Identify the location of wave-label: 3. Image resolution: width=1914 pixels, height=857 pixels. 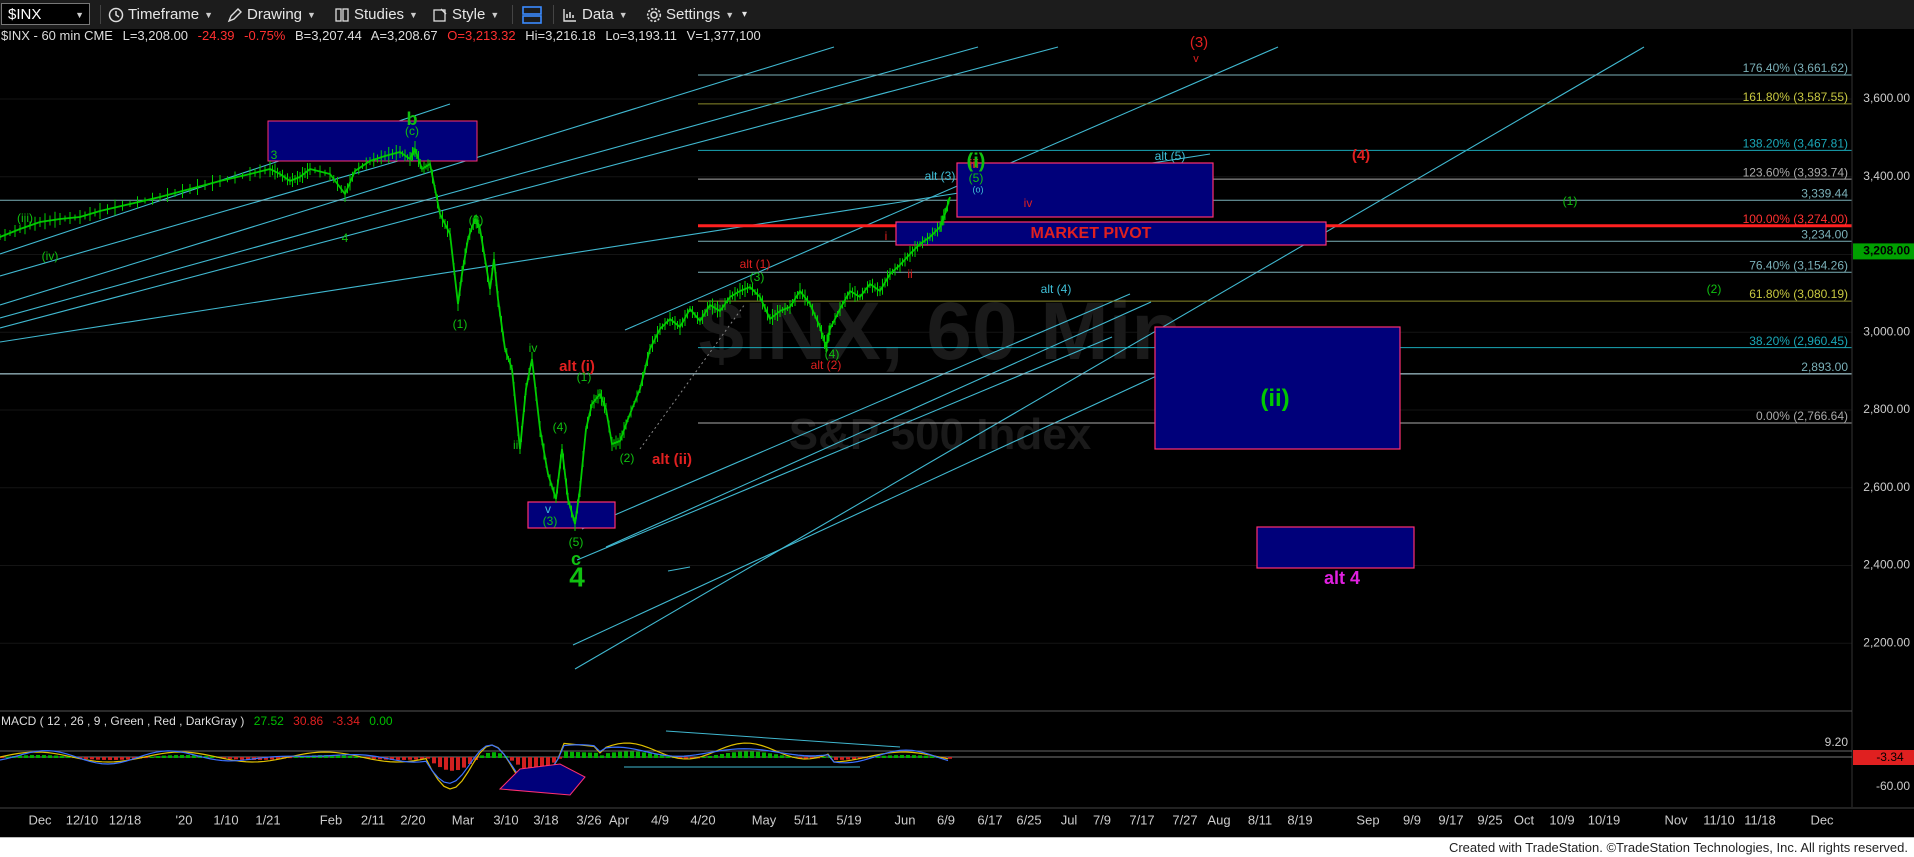
(274, 155).